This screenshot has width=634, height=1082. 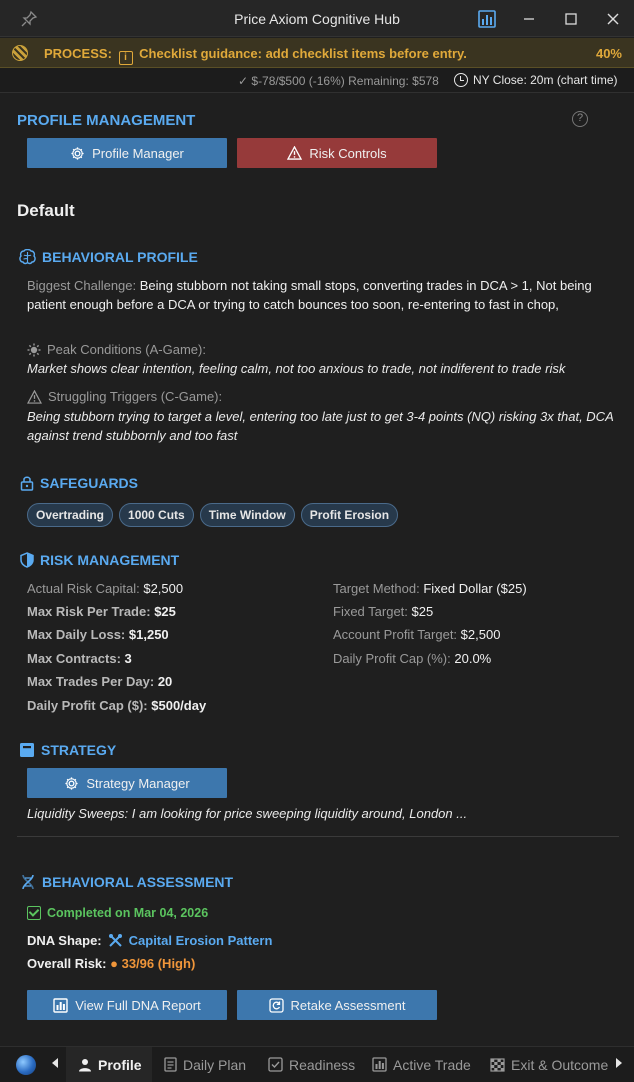 I want to click on brain-icon, so click(x=27, y=257).